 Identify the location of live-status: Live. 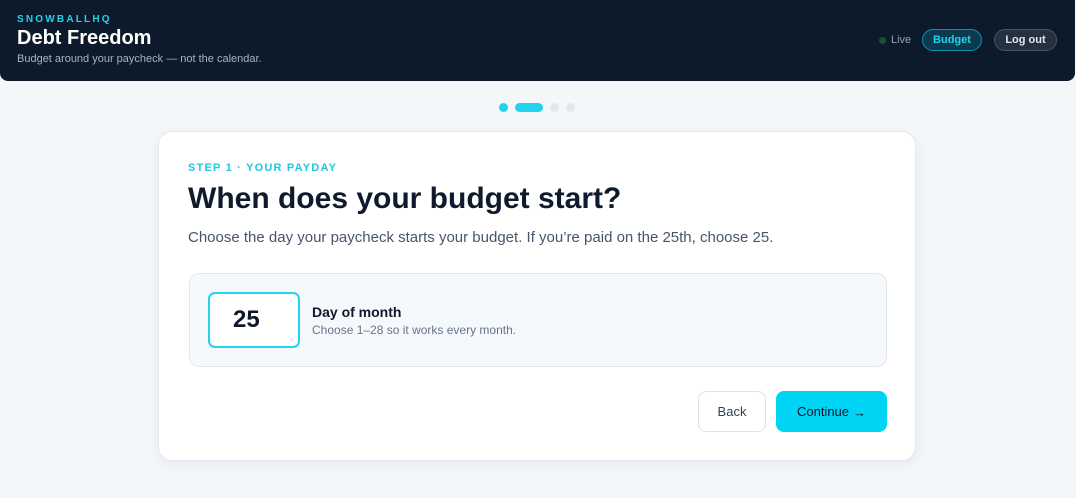
(895, 40).